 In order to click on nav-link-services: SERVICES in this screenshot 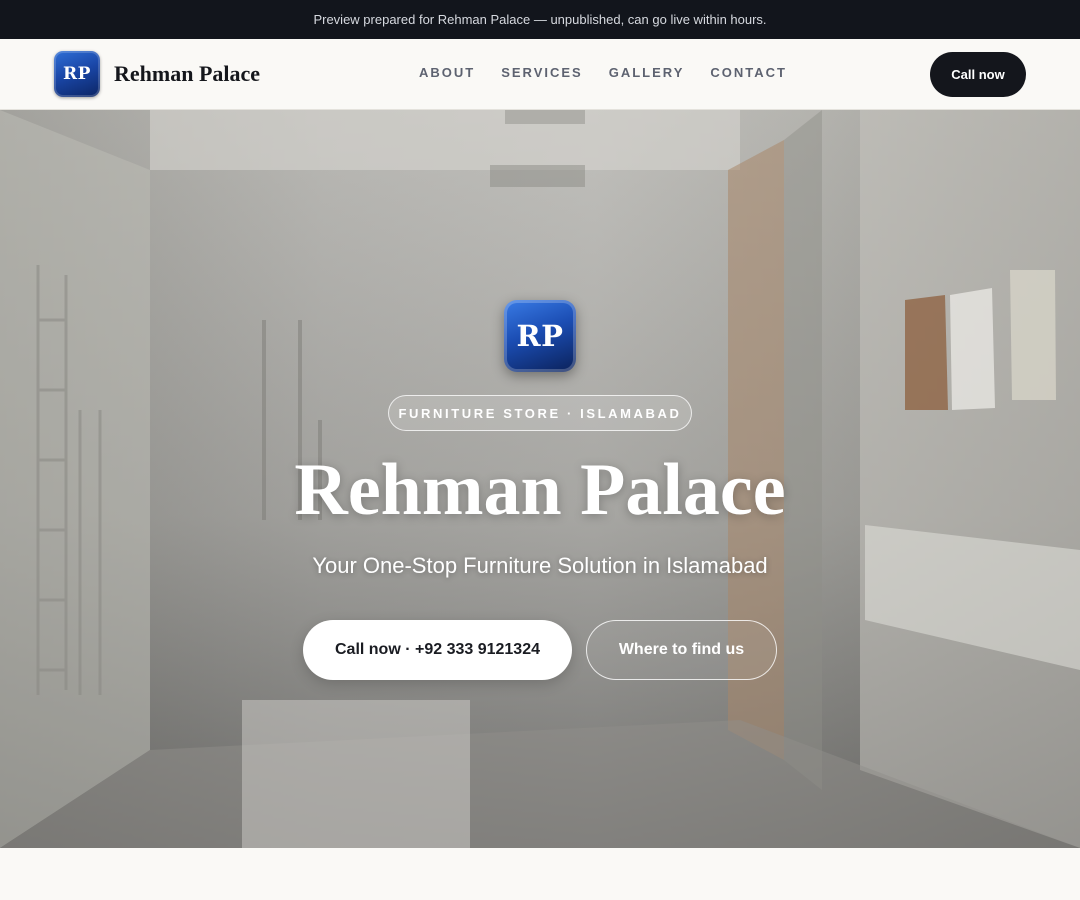, I will do `click(542, 72)`.